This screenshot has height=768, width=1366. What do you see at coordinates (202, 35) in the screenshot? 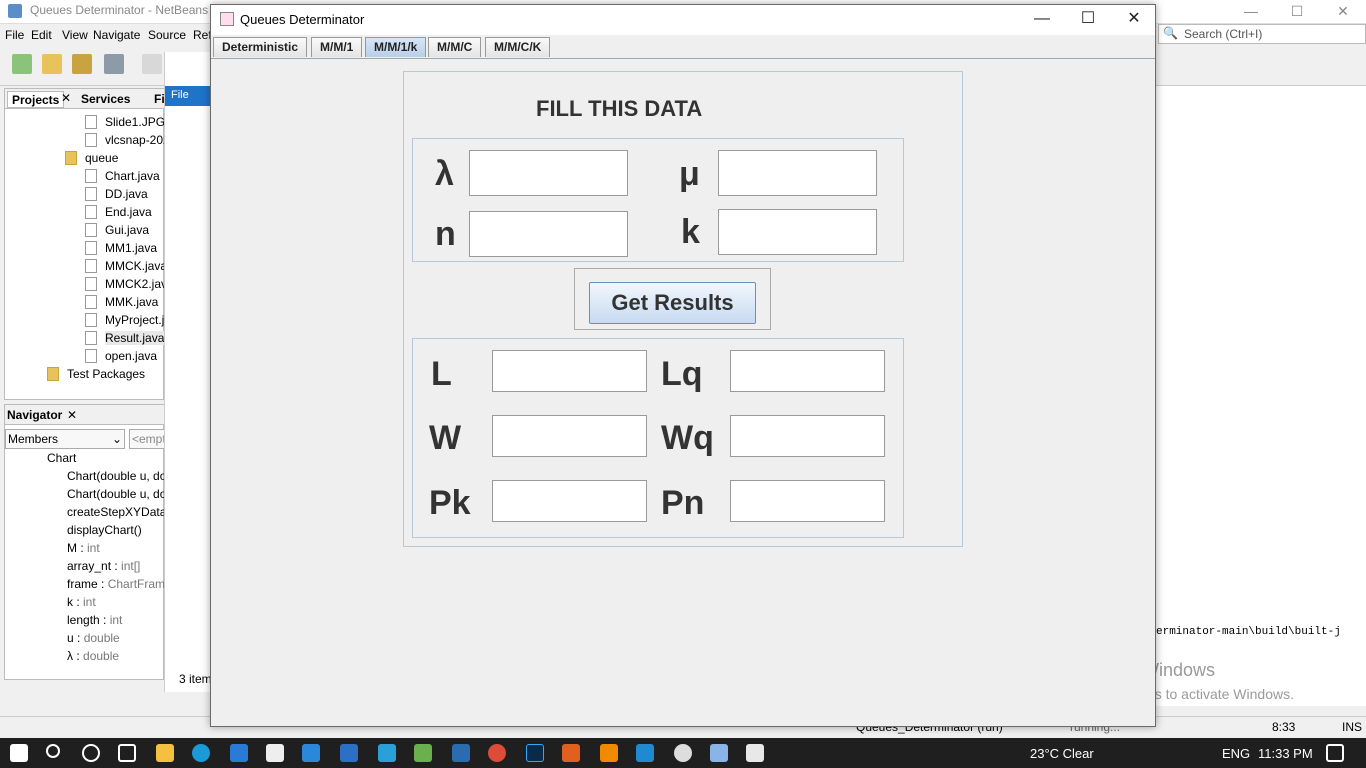
I see `menu-refactor: Ref` at bounding box center [202, 35].